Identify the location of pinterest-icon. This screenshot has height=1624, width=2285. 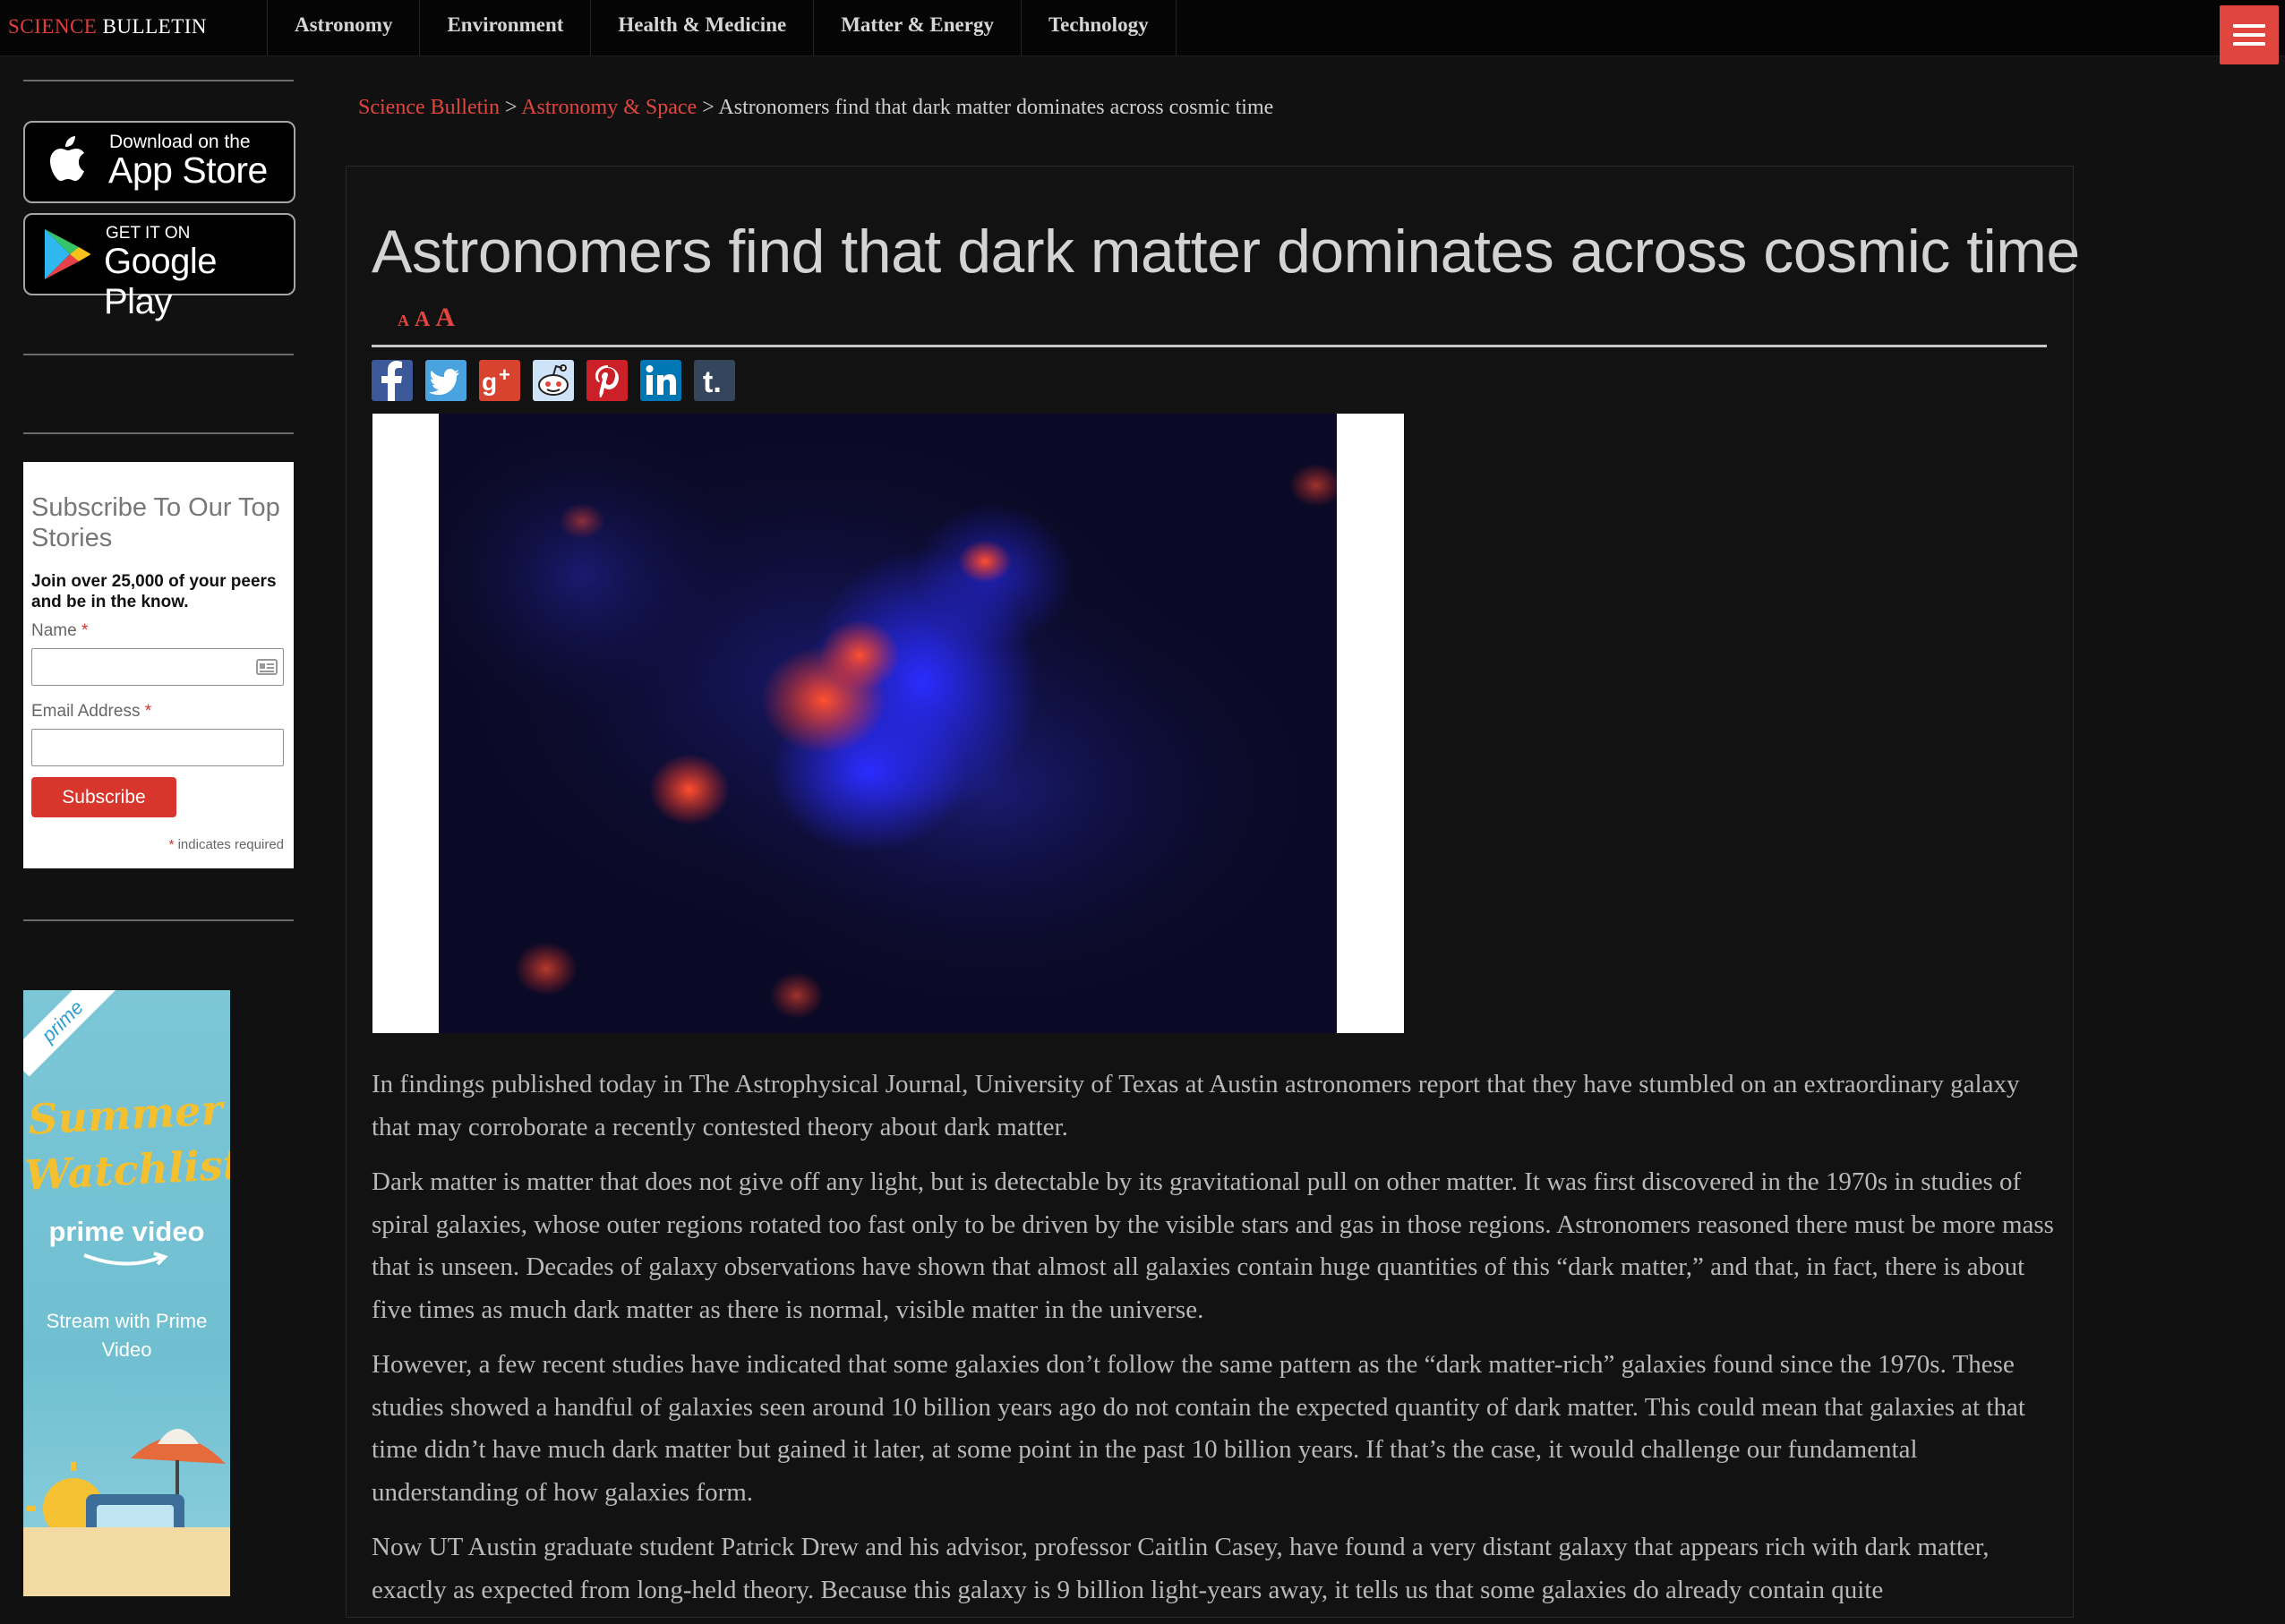
(607, 380).